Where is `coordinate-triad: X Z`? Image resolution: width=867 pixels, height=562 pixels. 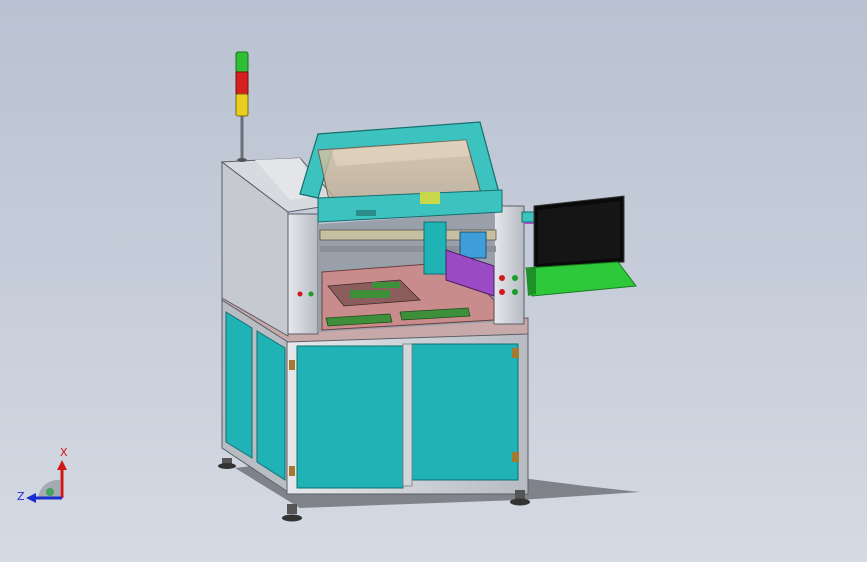 coordinate-triad: X Z is located at coordinates (42, 474).